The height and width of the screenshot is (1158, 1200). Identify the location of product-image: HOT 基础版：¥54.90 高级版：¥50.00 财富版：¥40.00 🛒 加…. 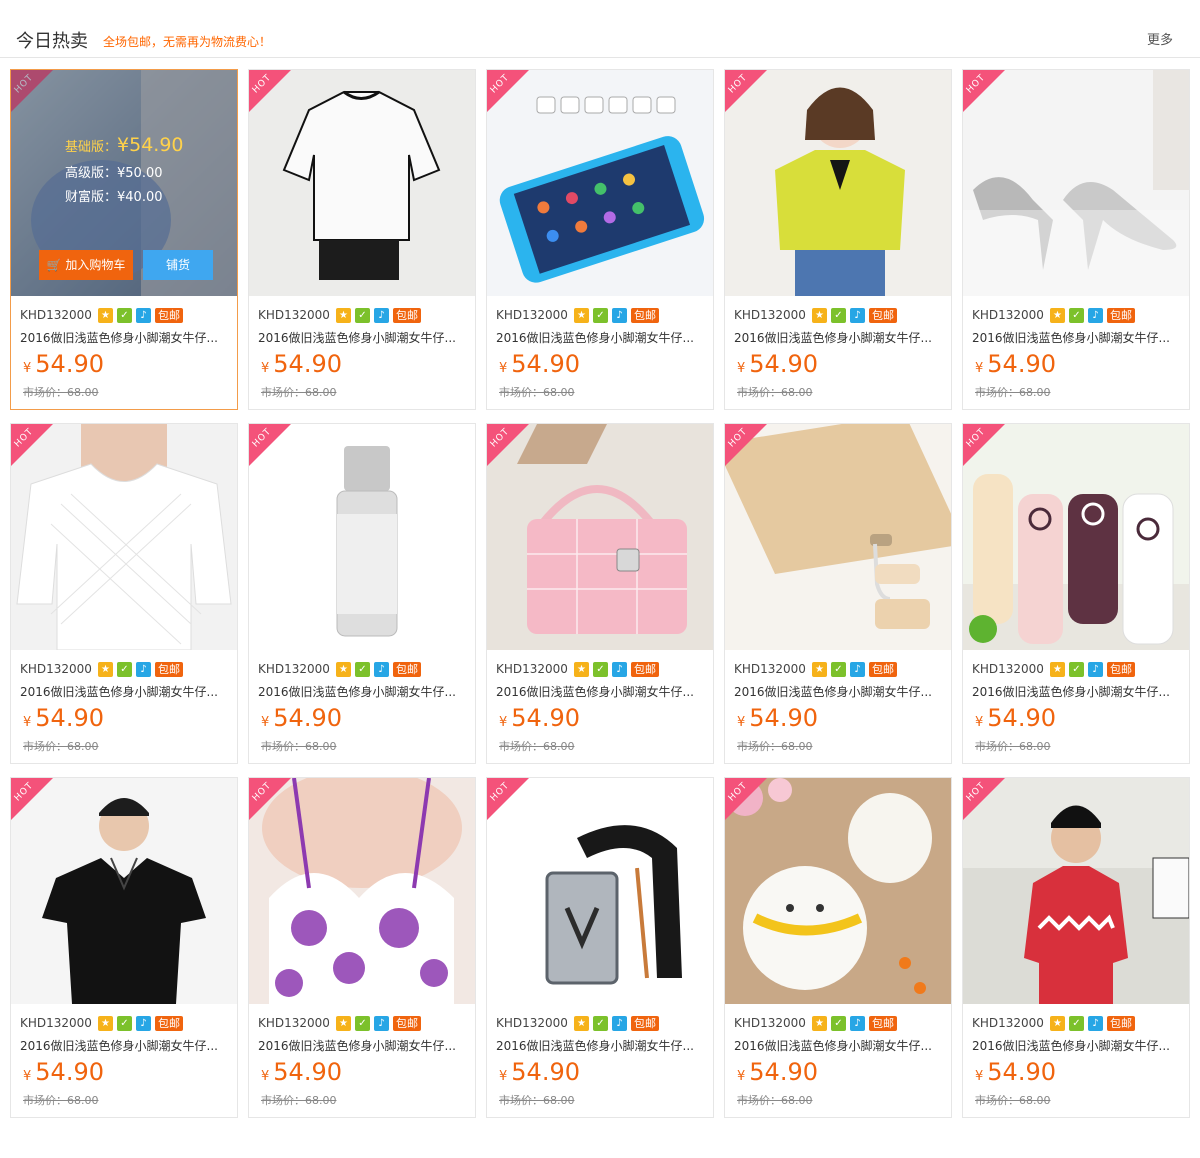
(124, 183).